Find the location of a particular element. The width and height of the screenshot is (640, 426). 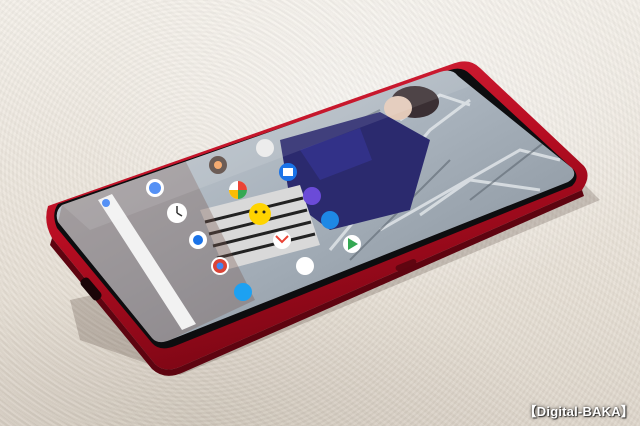

music-icon is located at coordinates (312, 196).